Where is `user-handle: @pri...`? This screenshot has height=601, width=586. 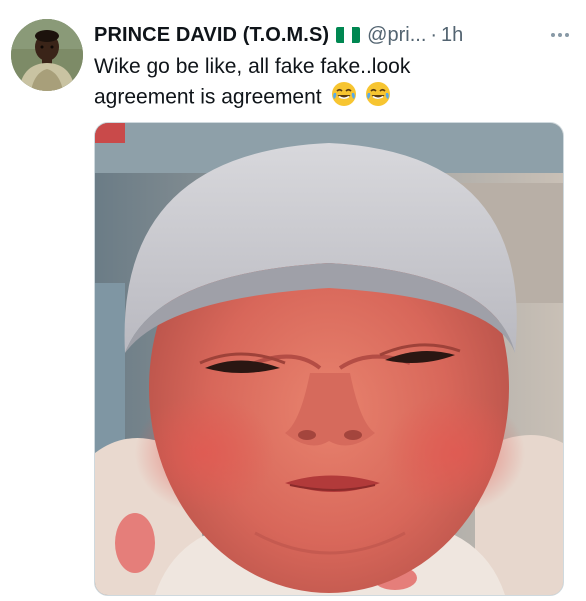 user-handle: @pri... is located at coordinates (396, 35).